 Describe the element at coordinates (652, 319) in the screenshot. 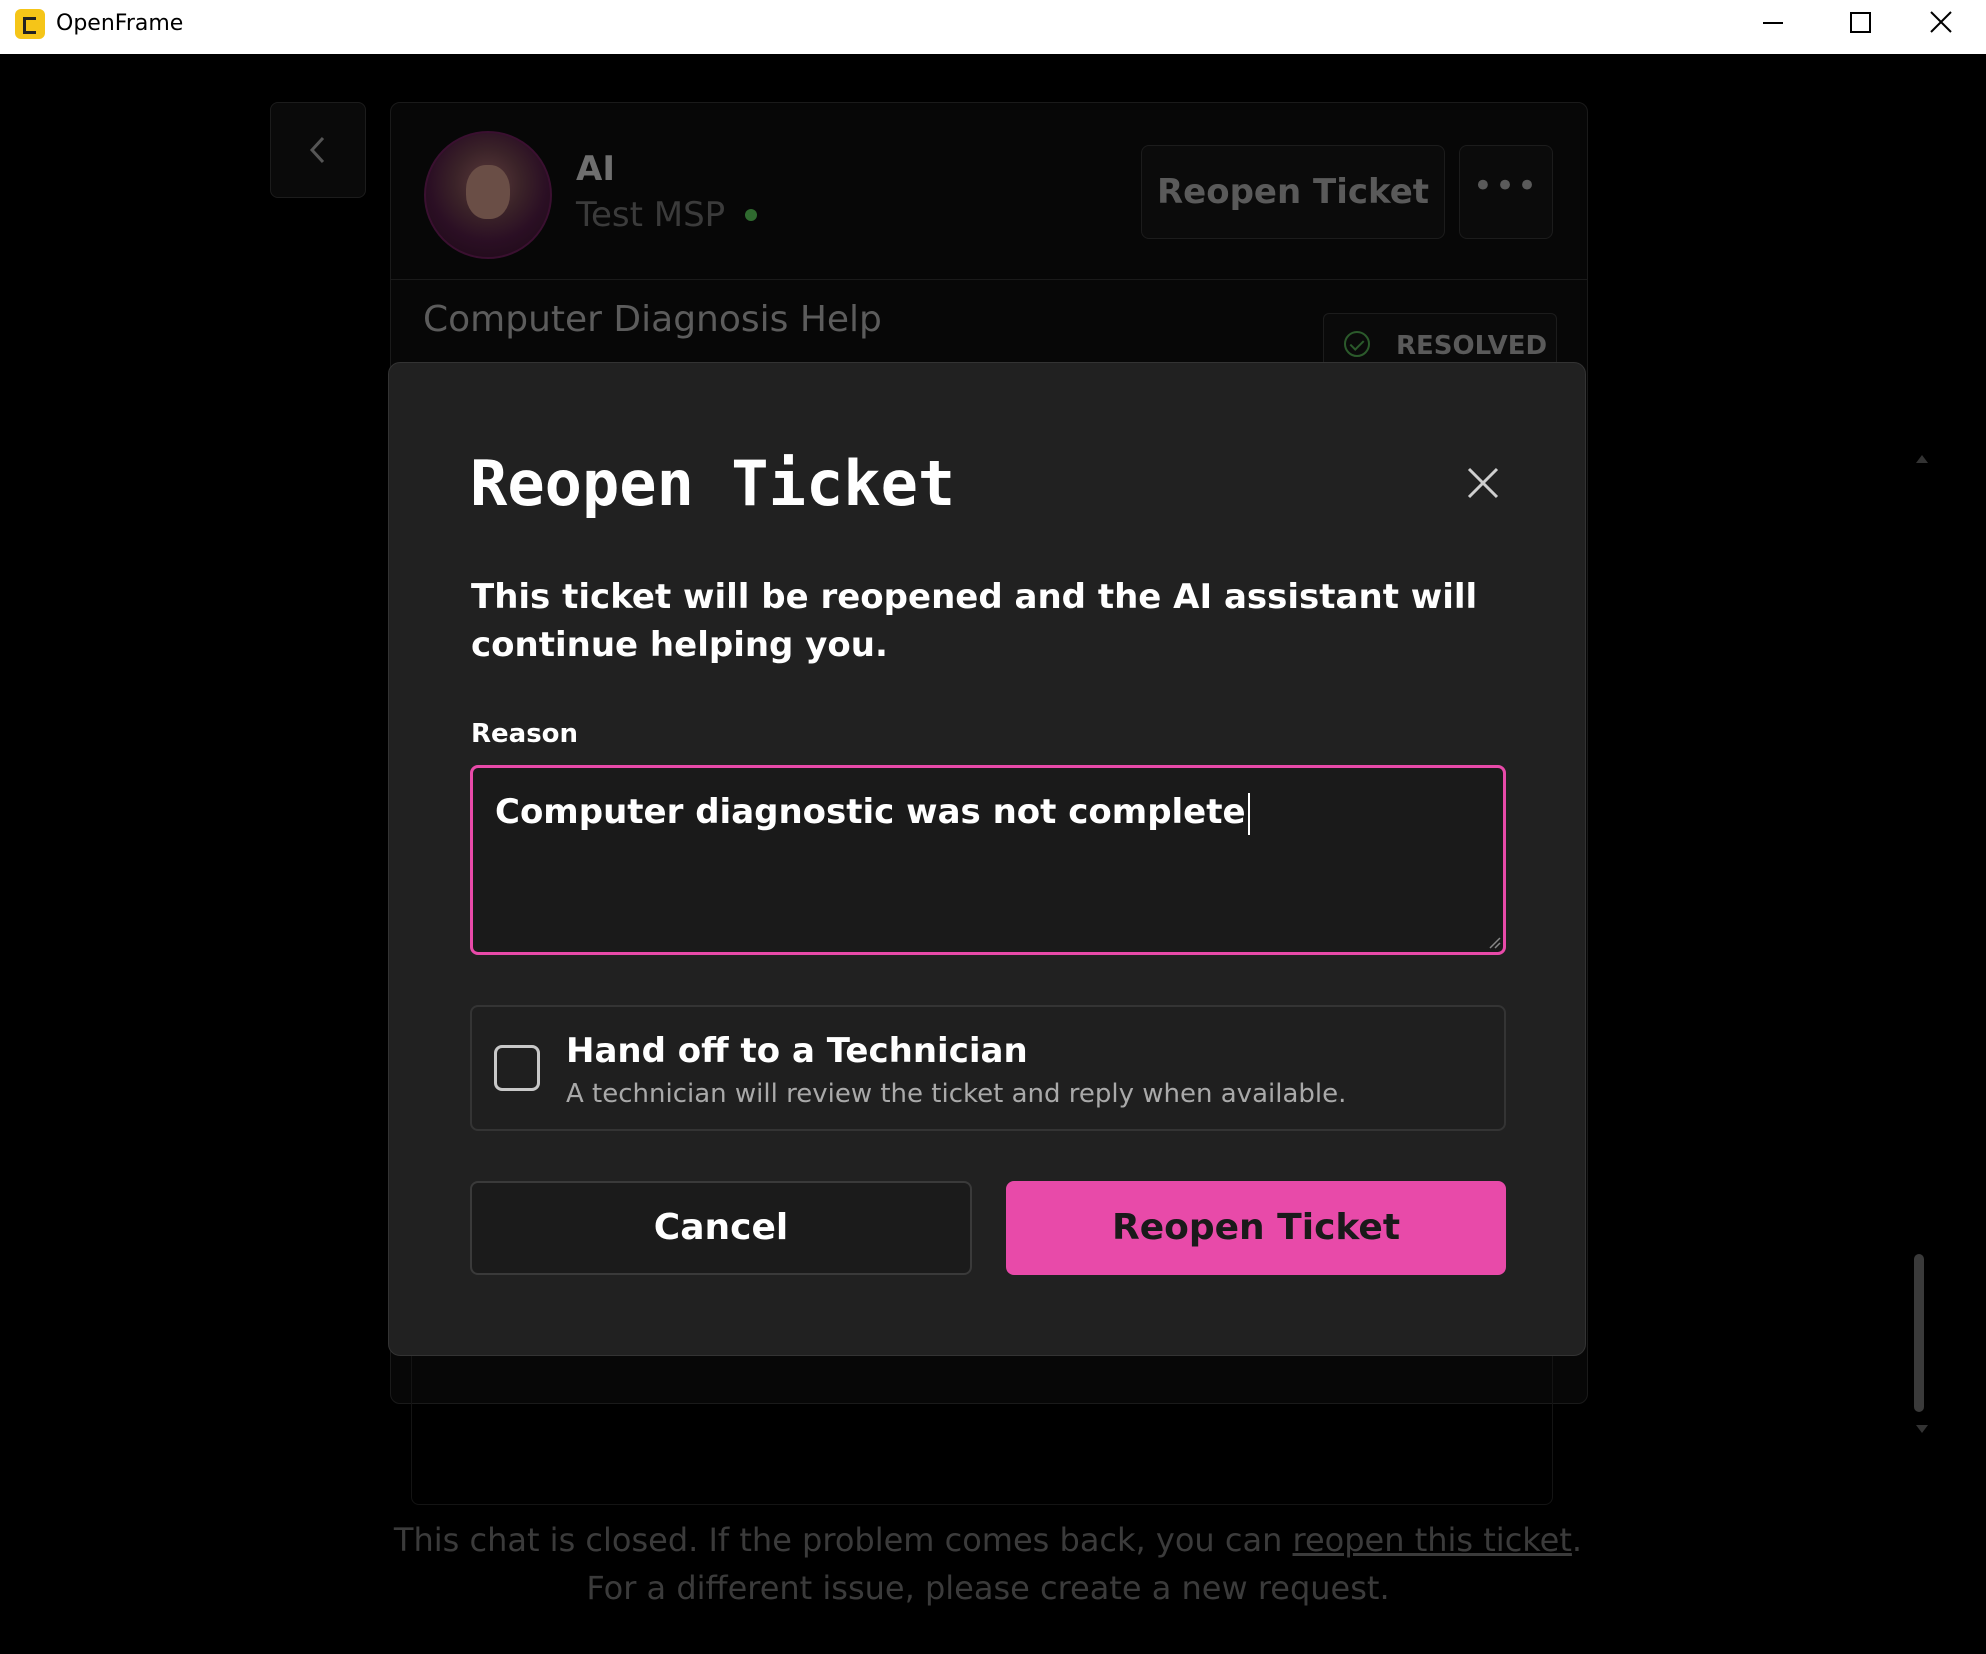

I see `ticket-title: Computer Diagnosis Help` at that location.